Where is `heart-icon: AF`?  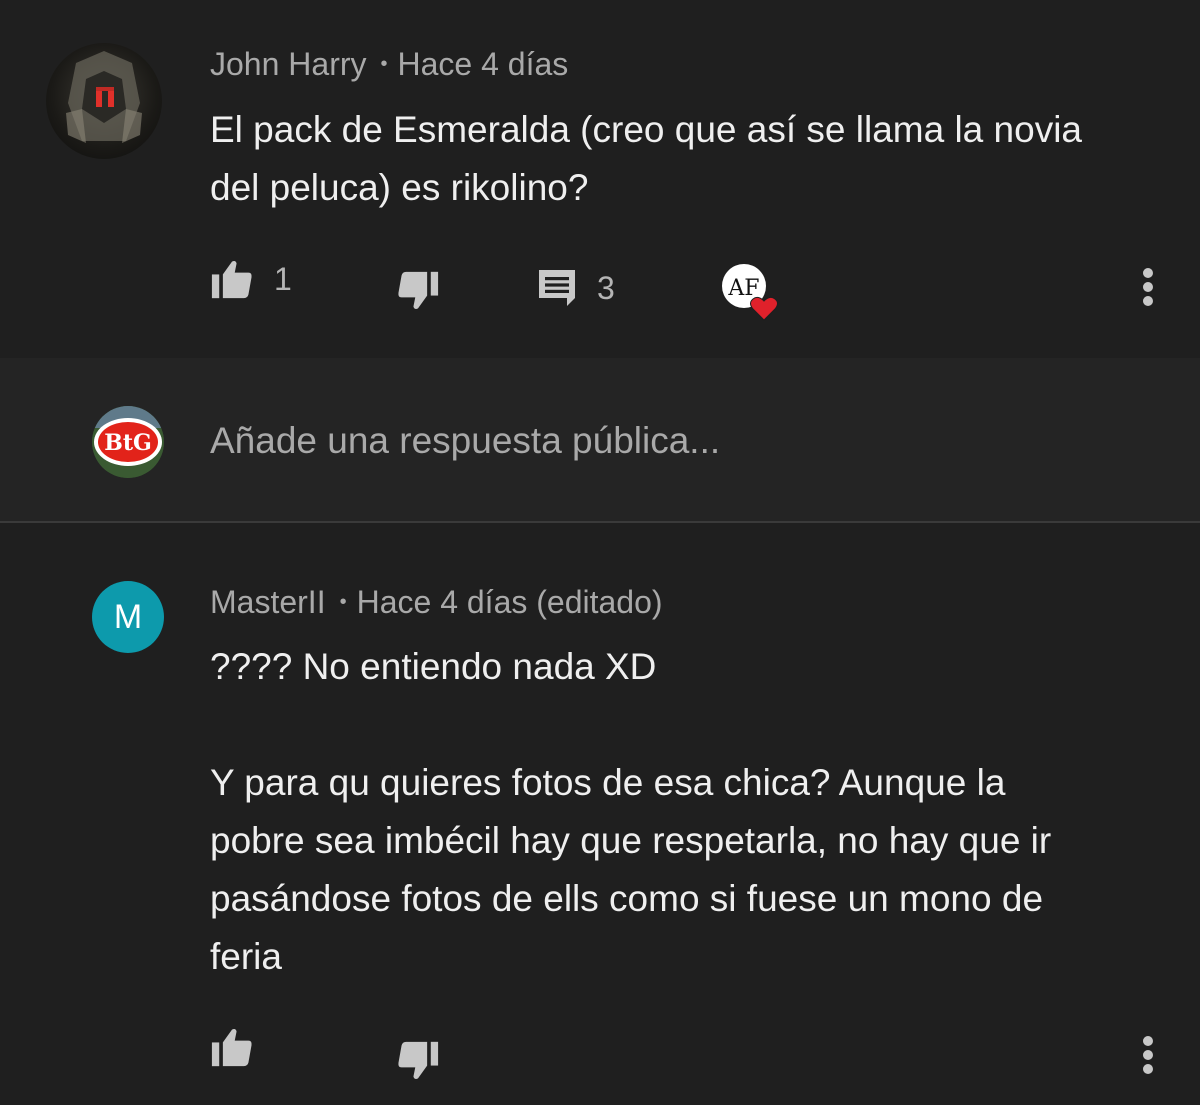 heart-icon: AF is located at coordinates (750, 292).